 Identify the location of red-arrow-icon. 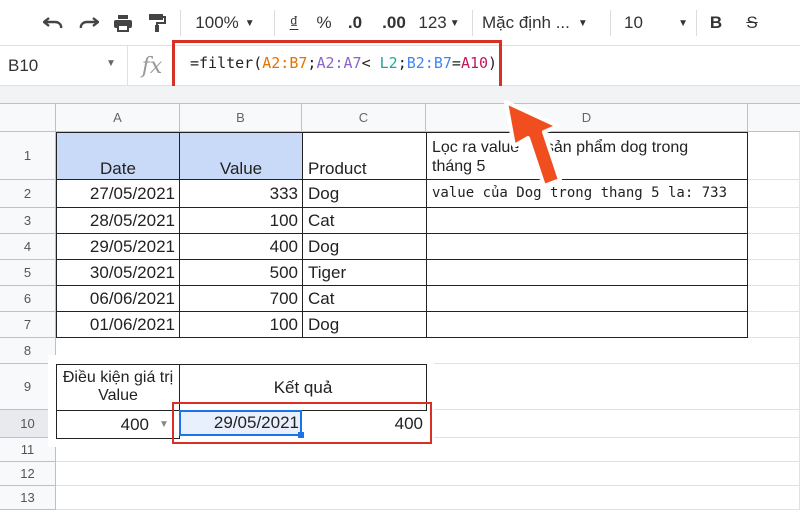
(533, 144).